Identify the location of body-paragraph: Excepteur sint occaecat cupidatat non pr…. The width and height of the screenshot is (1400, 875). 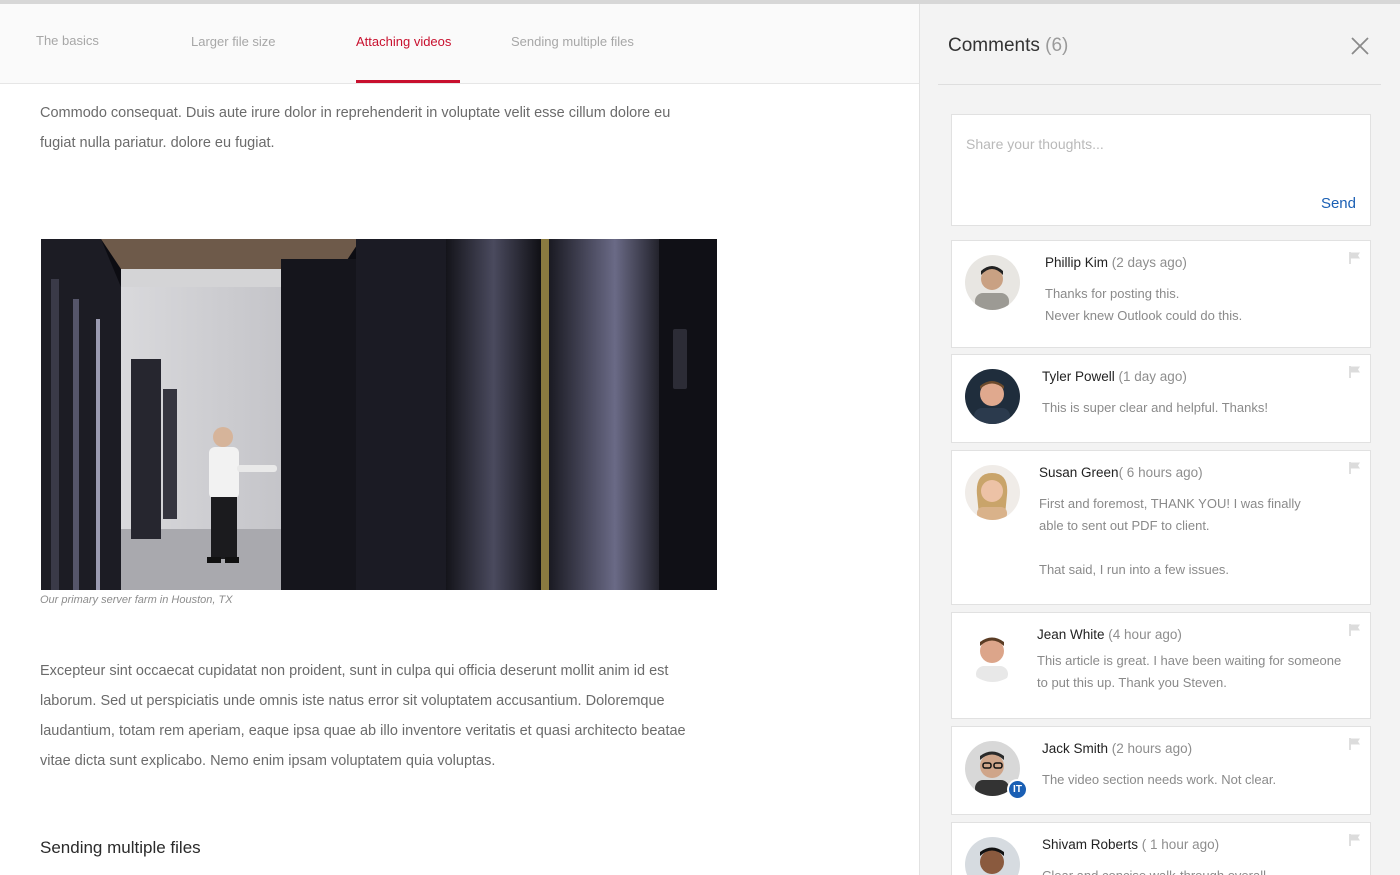
(363, 716).